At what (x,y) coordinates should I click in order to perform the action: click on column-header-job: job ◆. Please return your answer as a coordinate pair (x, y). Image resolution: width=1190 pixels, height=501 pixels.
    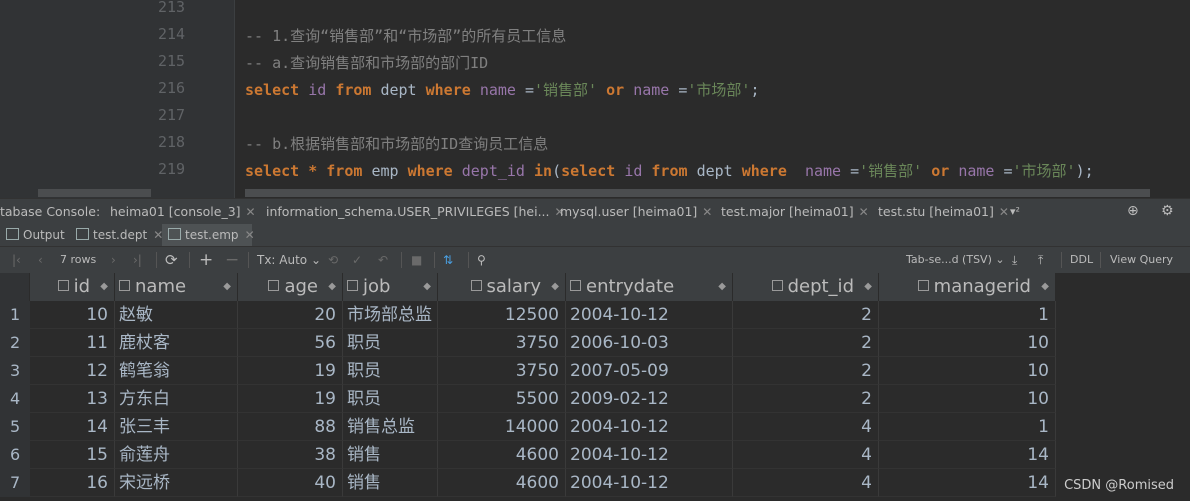
    Looking at the image, I should click on (390, 287).